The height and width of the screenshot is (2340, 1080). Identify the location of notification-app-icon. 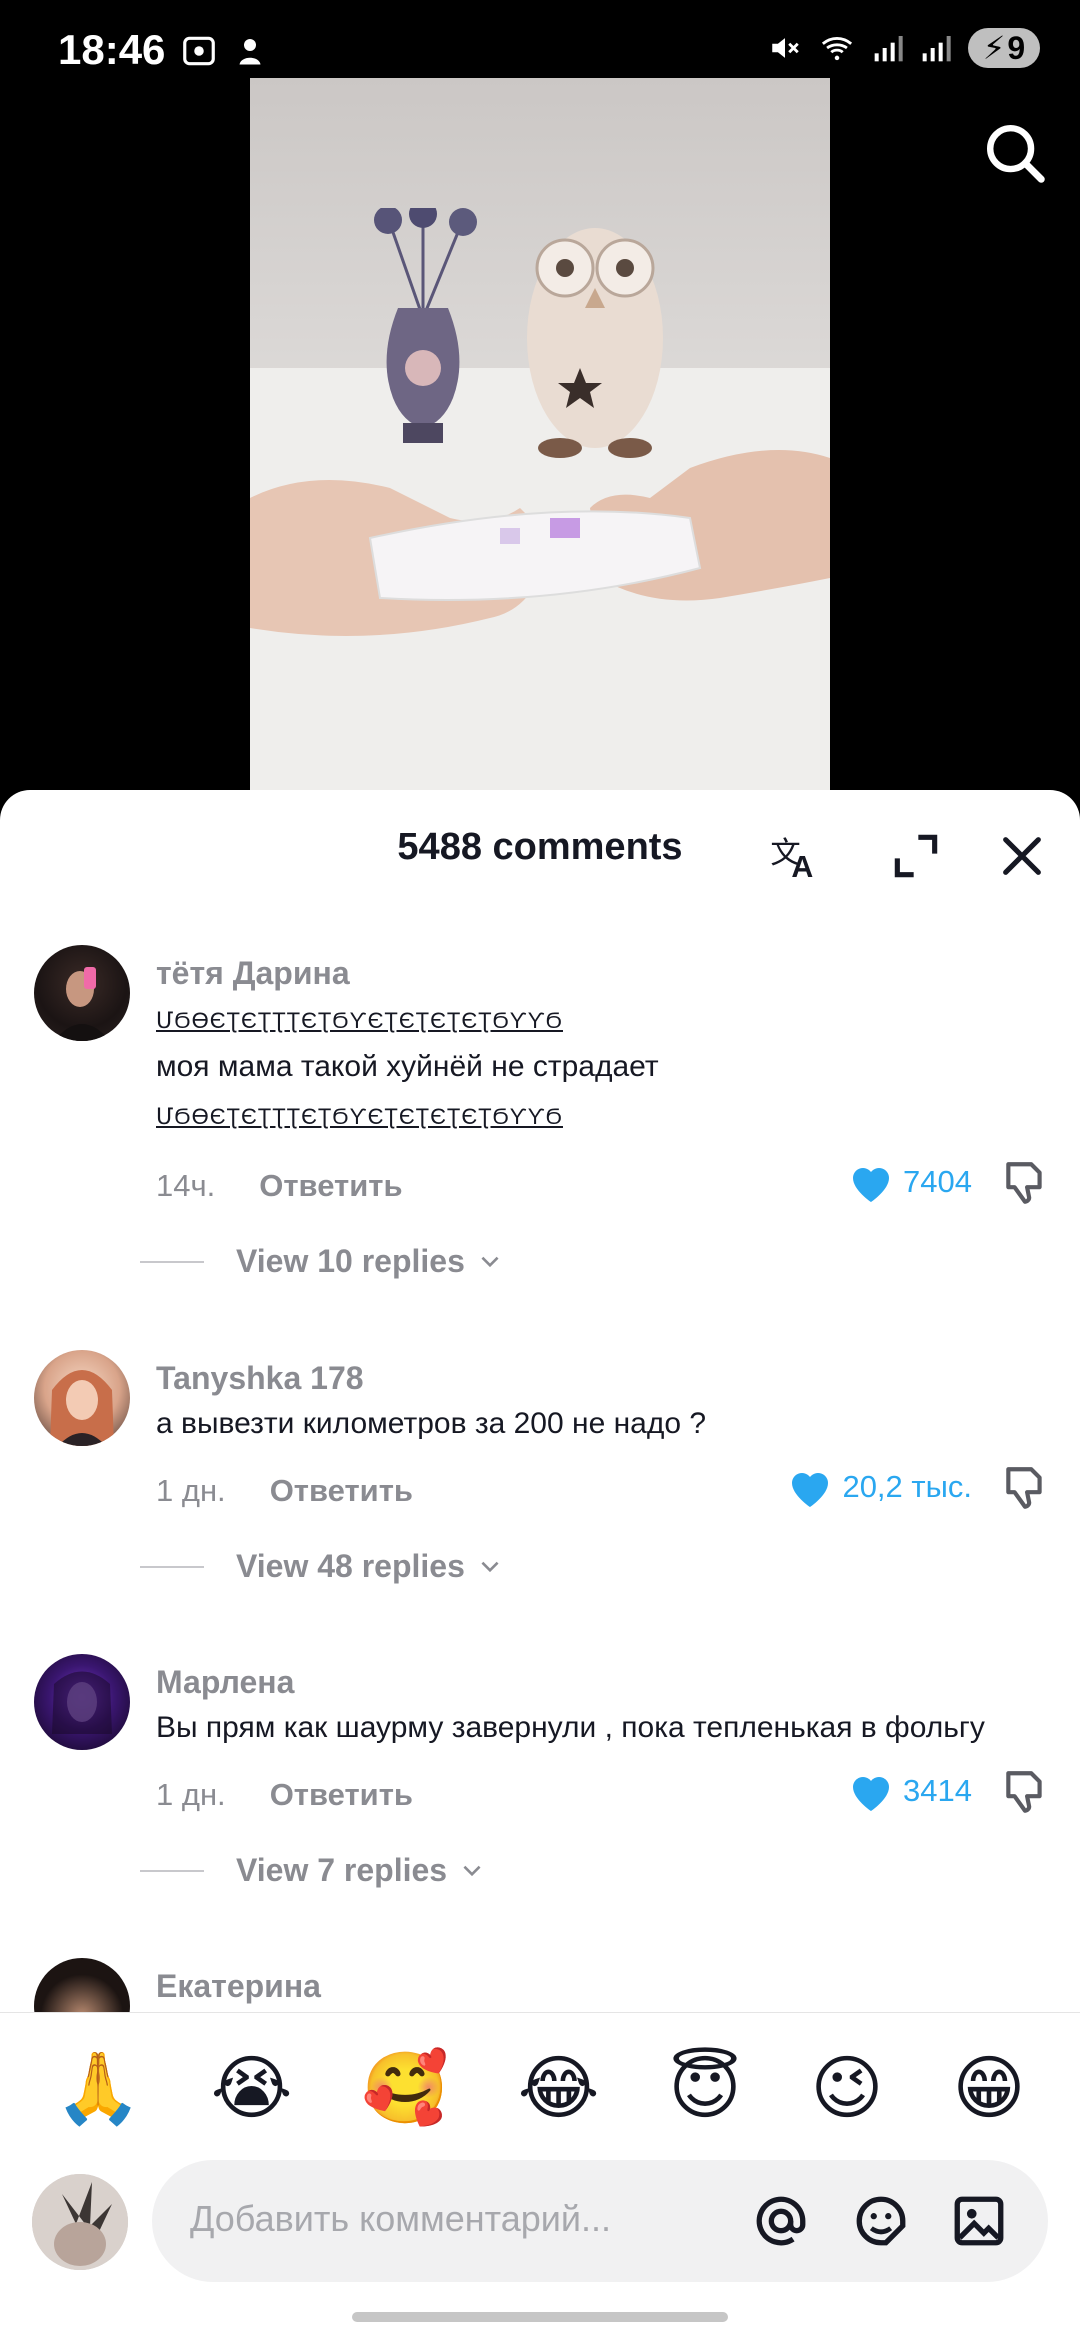
(250, 52).